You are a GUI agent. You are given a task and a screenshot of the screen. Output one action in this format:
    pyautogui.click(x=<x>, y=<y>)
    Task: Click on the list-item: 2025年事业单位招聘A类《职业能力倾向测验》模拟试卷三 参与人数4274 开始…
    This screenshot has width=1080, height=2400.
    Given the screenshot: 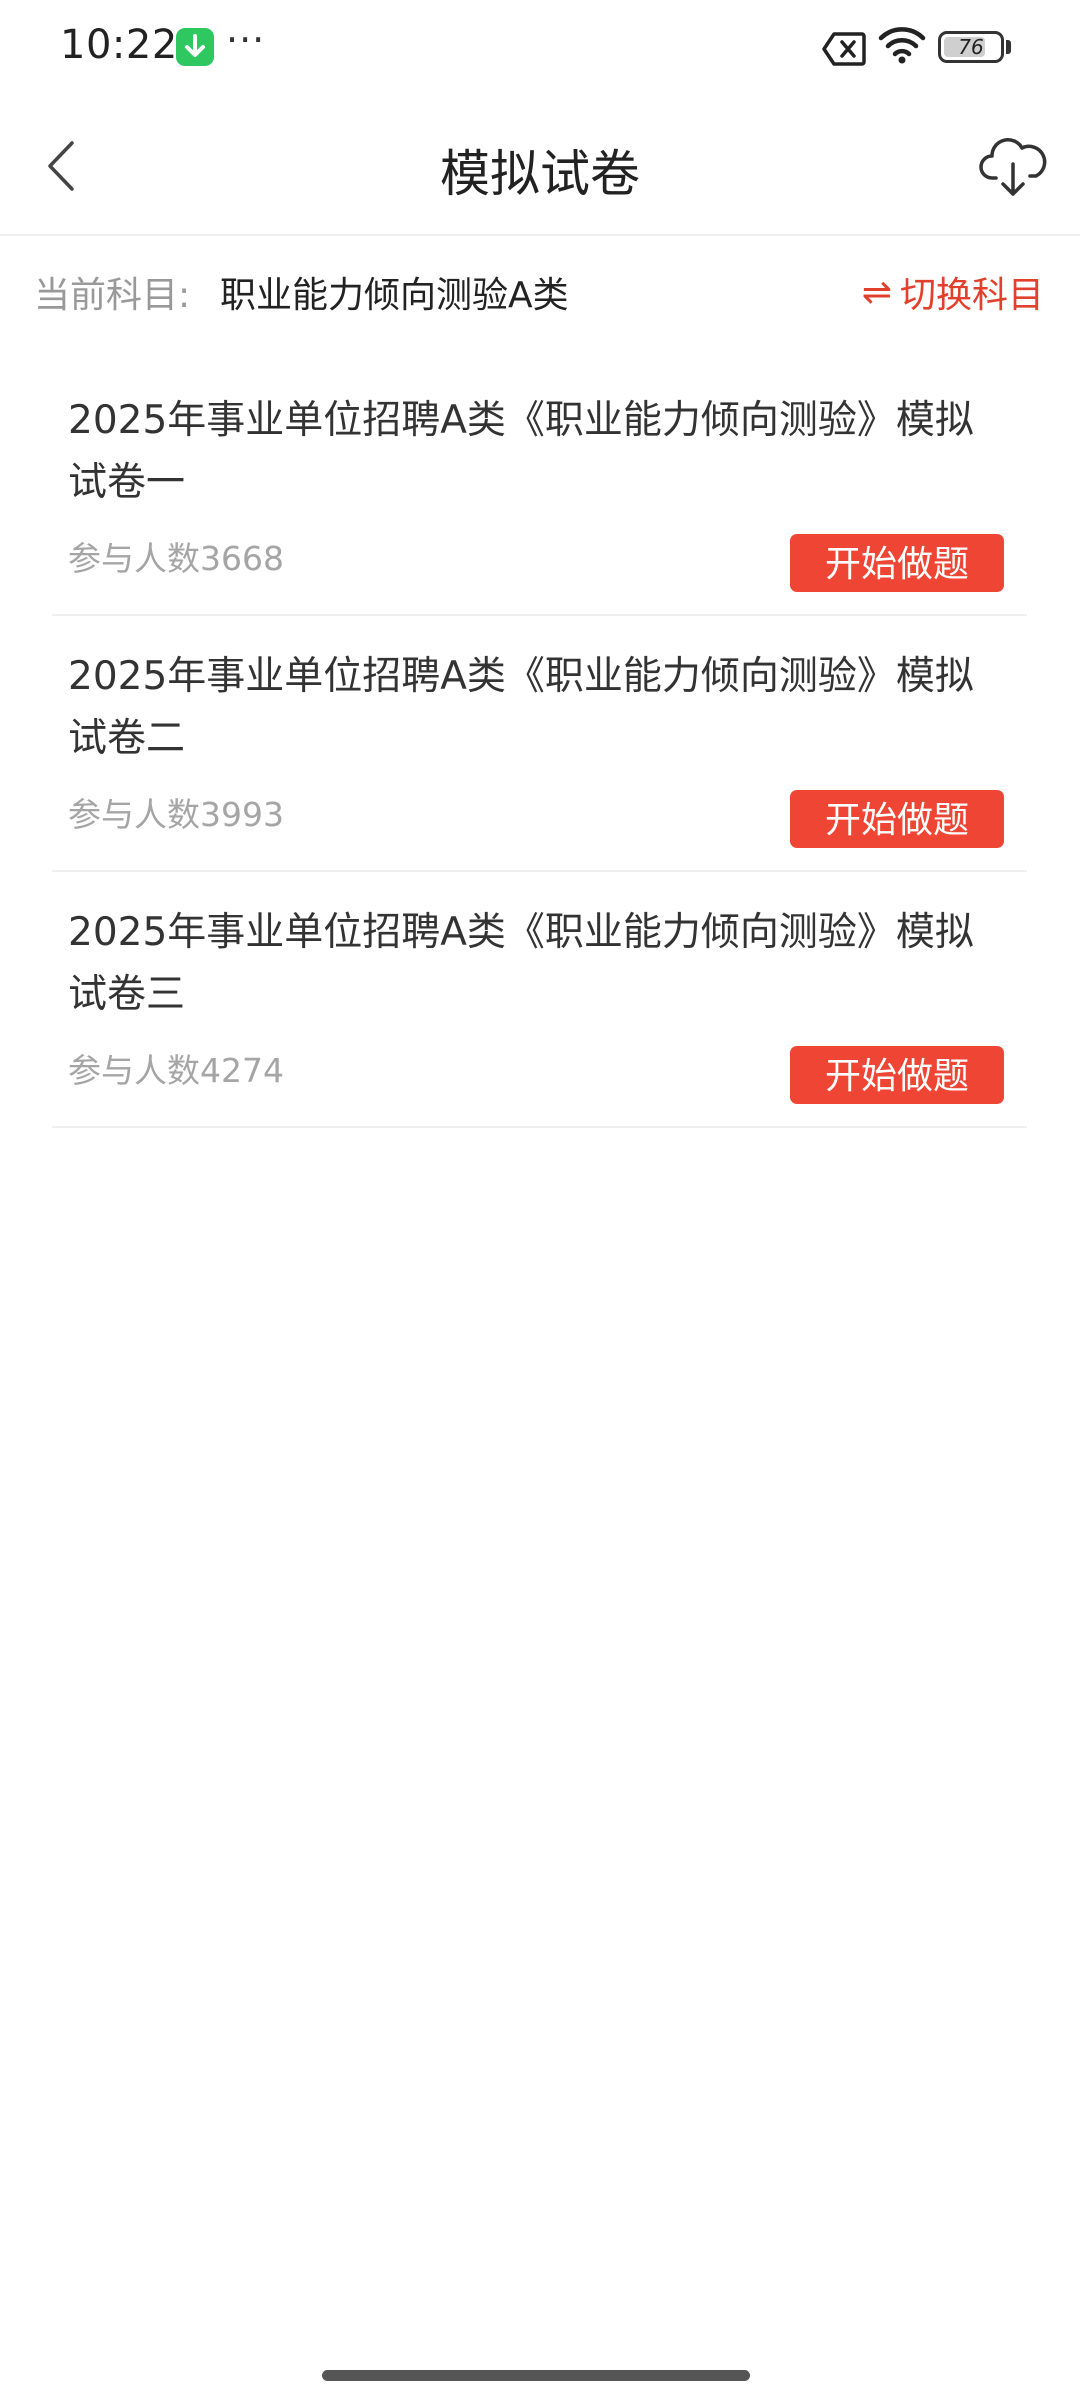 What is the action you would take?
    pyautogui.click(x=539, y=1000)
    